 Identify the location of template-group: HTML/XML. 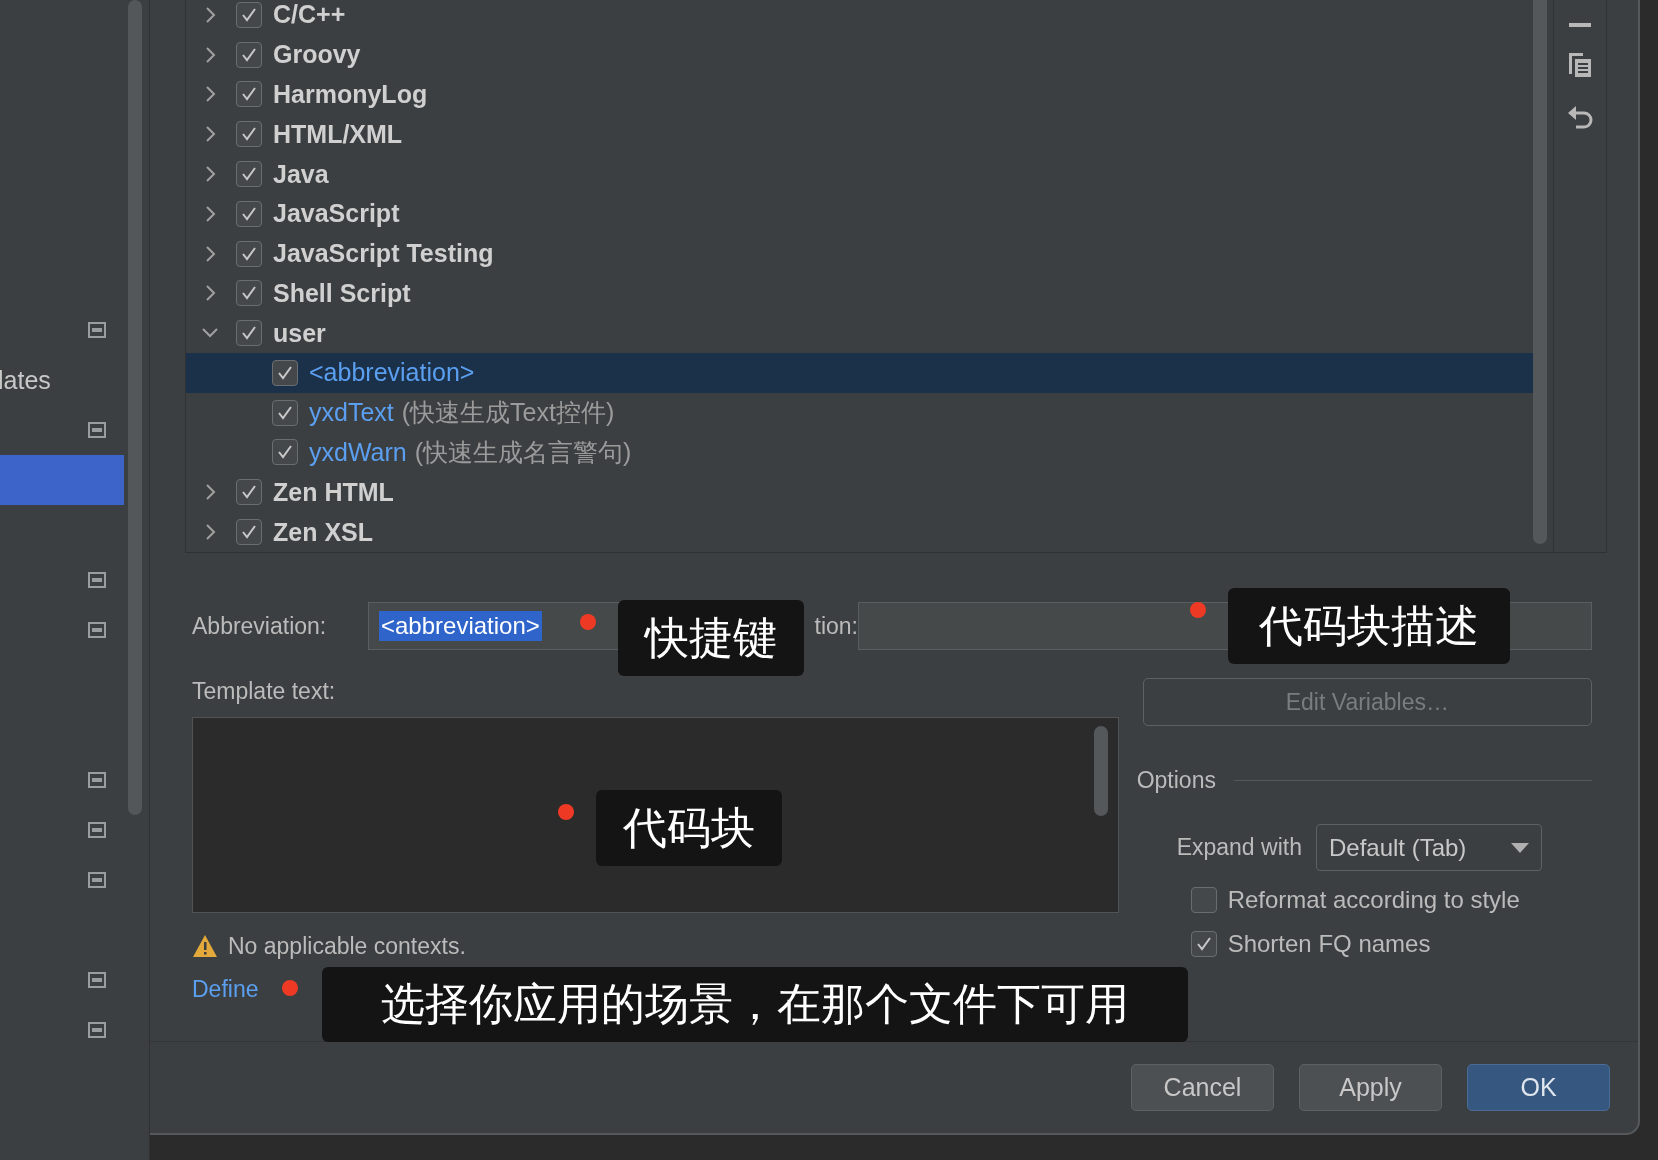
(338, 134).